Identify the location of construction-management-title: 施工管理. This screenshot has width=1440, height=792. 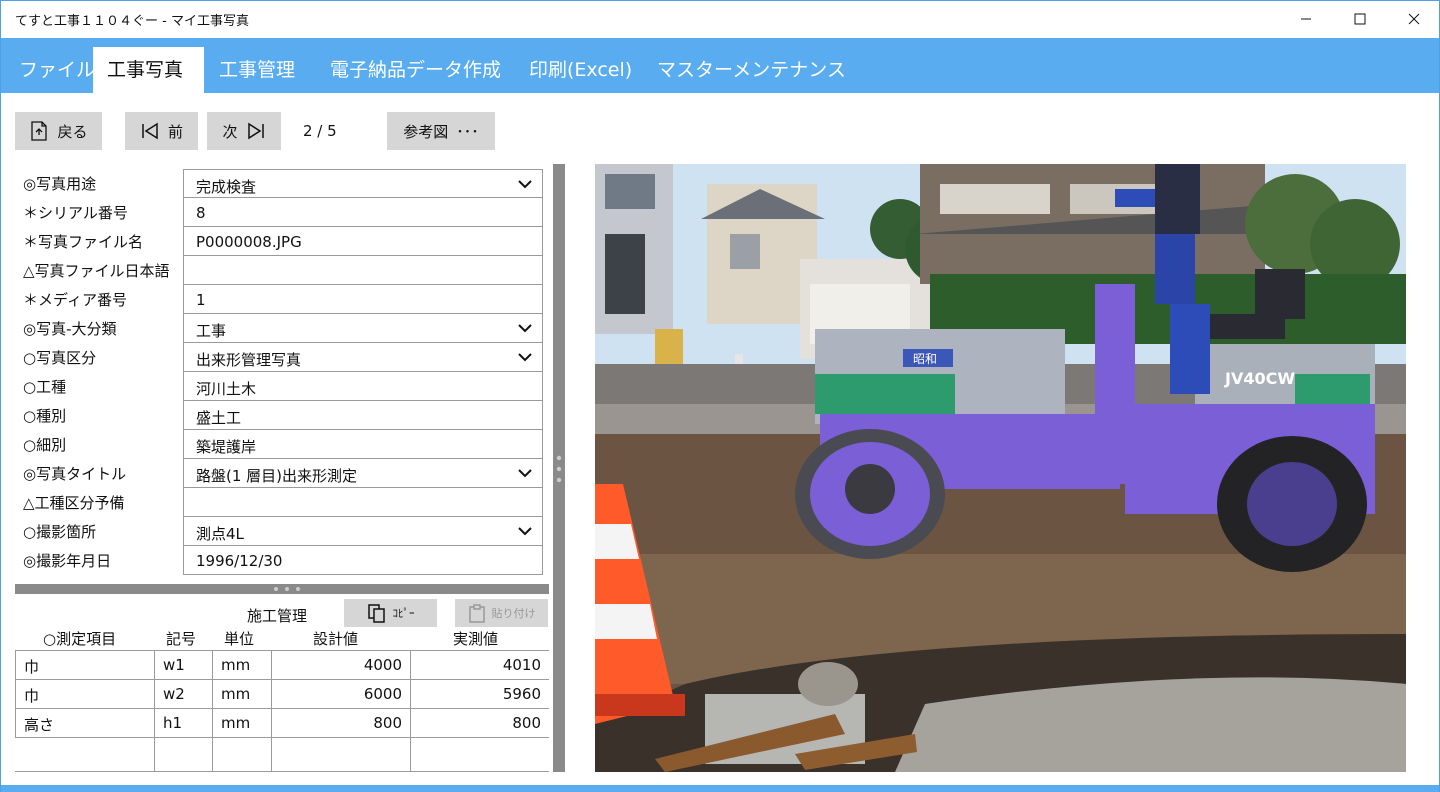
(277, 616).